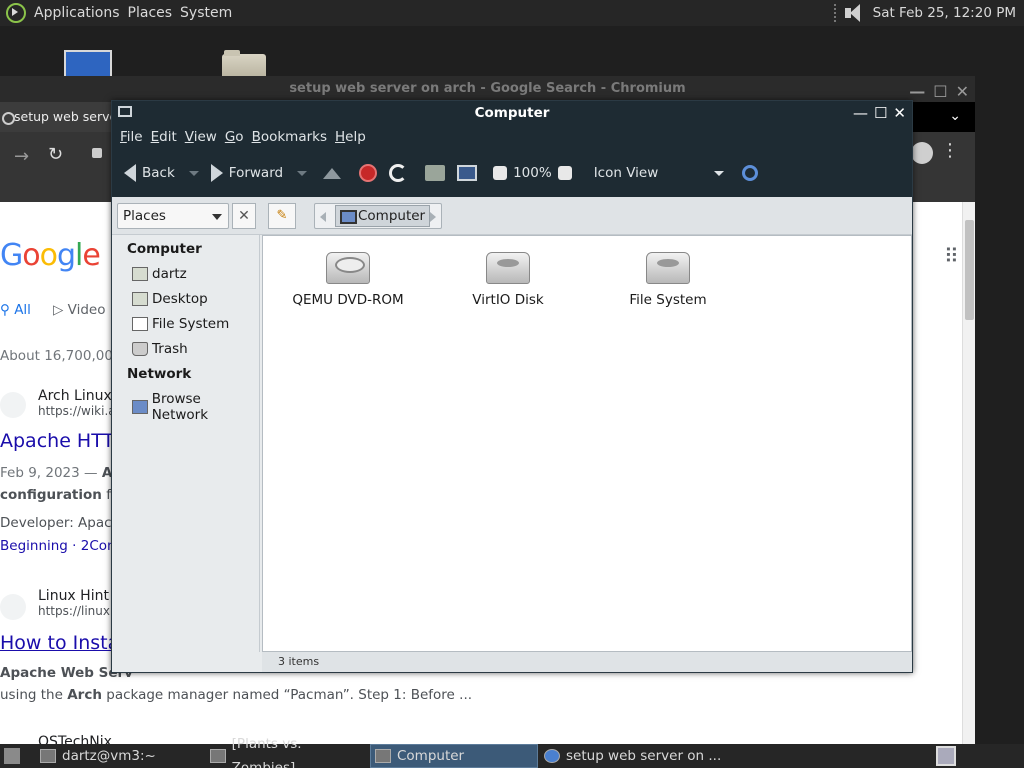 The width and height of the screenshot is (1024, 768). What do you see at coordinates (454, 756) in the screenshot?
I see `task-computer: Computer` at bounding box center [454, 756].